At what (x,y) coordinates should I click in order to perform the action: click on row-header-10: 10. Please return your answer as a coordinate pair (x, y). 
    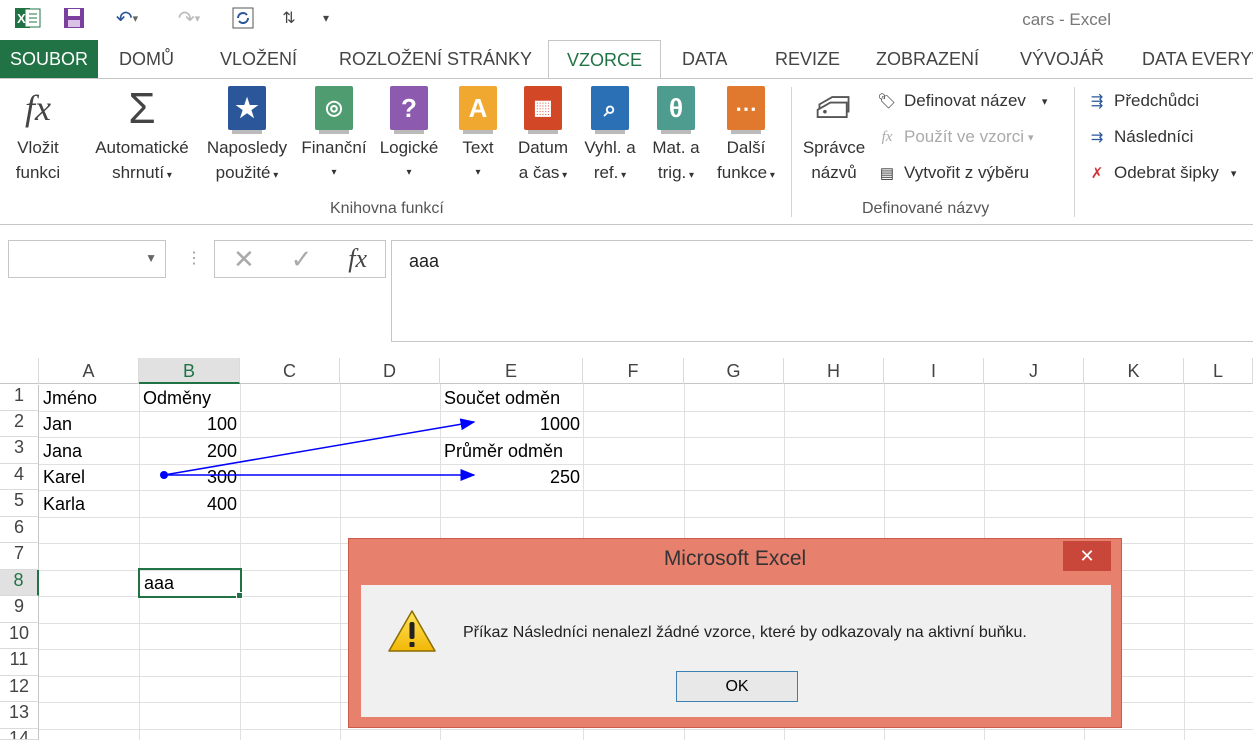
    Looking at the image, I should click on (19, 636).